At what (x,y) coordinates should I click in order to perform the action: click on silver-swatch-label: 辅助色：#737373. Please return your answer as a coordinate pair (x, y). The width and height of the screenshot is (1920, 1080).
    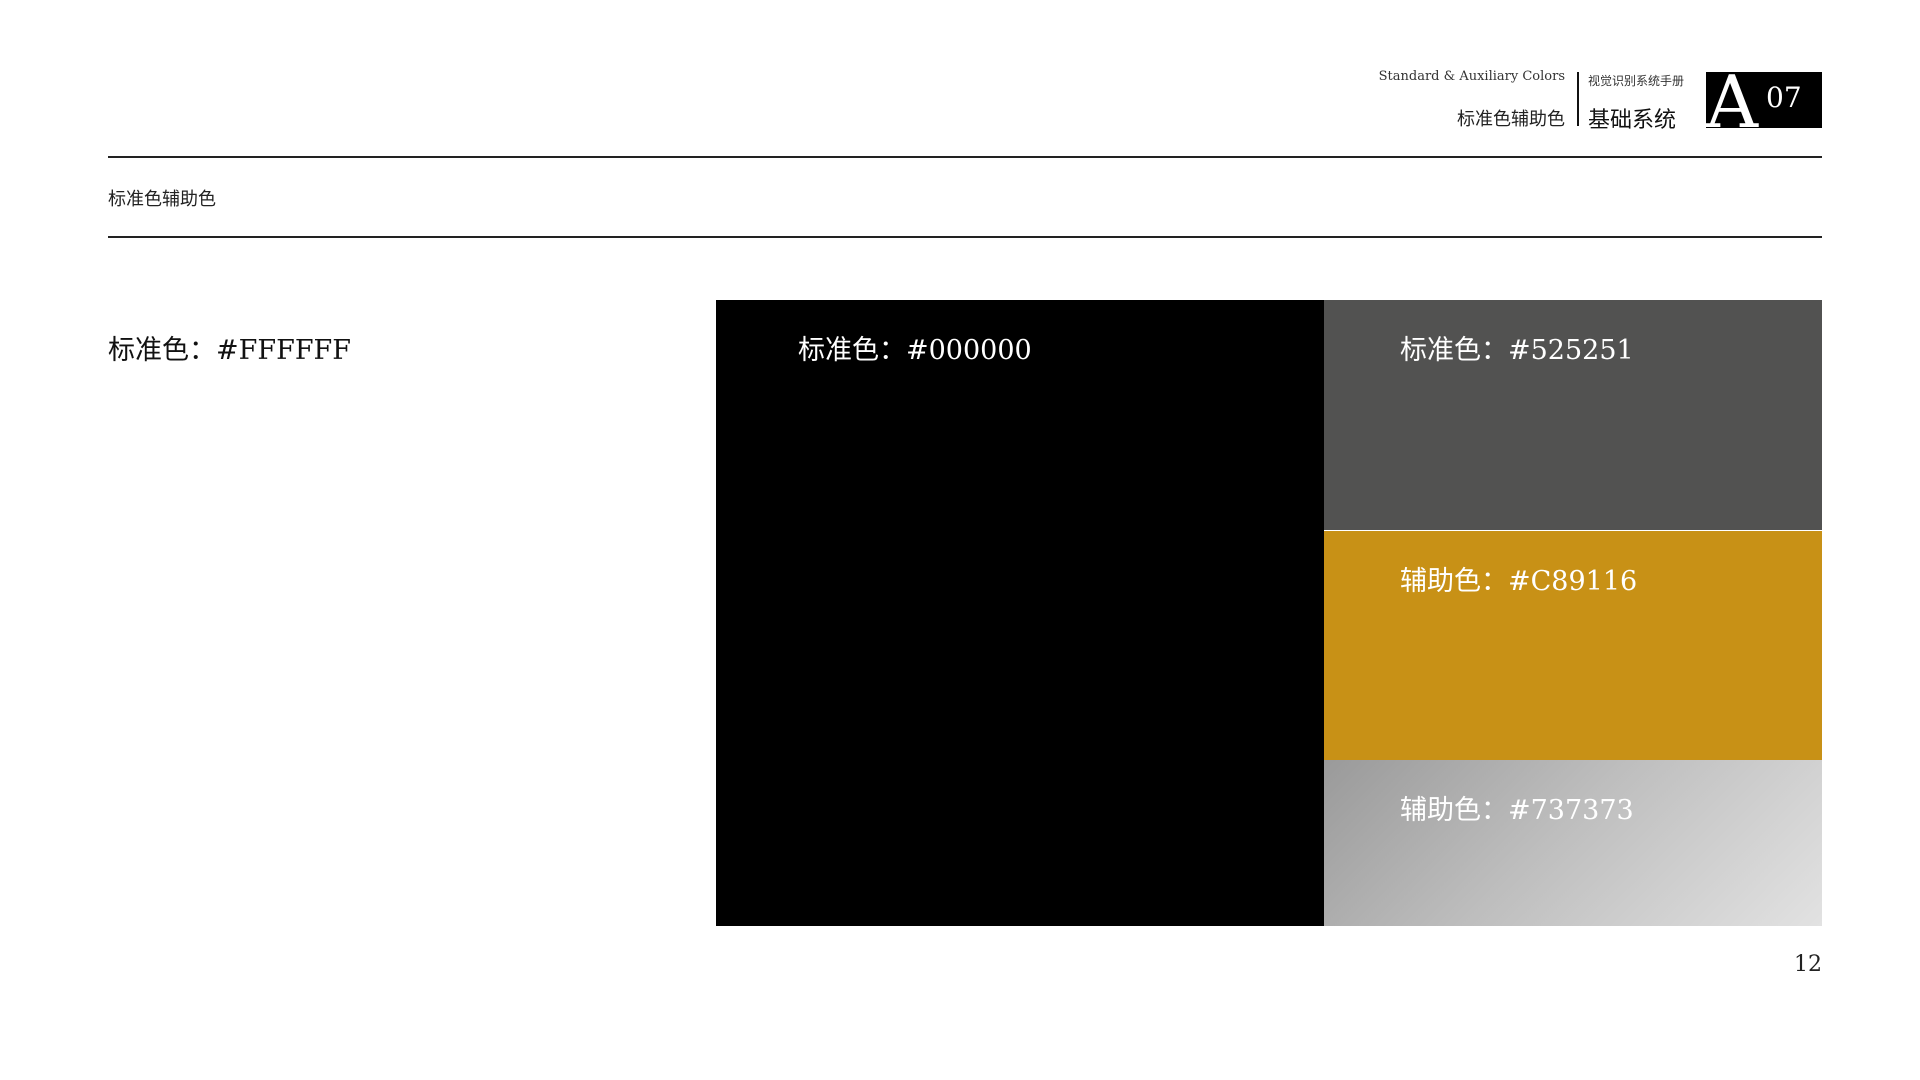
    Looking at the image, I should click on (1517, 810).